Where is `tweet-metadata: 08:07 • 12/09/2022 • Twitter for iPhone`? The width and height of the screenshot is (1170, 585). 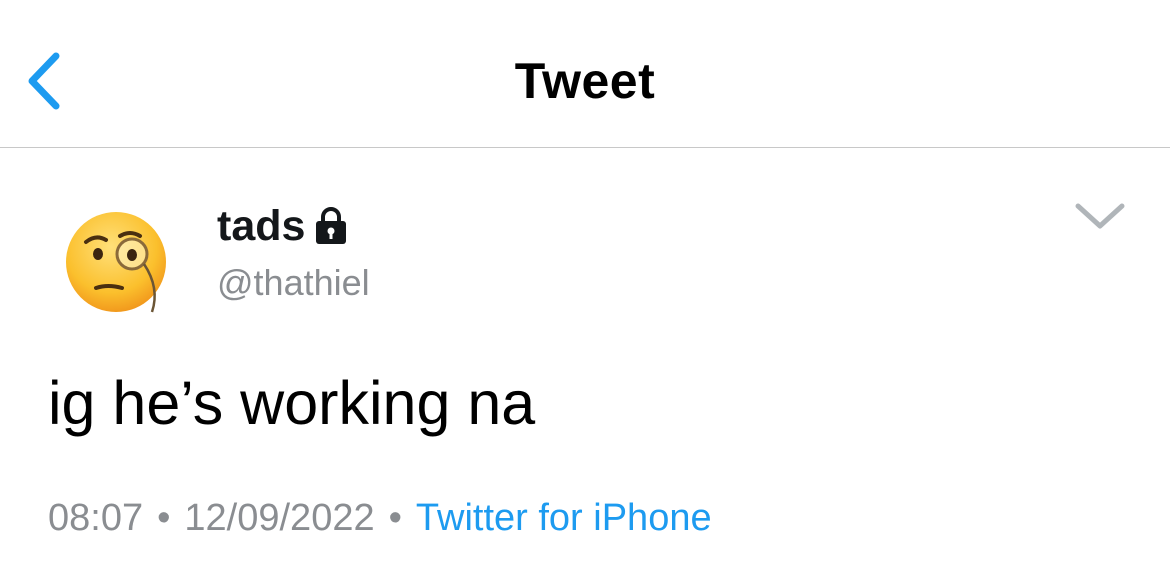
tweet-metadata: 08:07 • 12/09/2022 • Twitter for iPhone is located at coordinates (380, 518).